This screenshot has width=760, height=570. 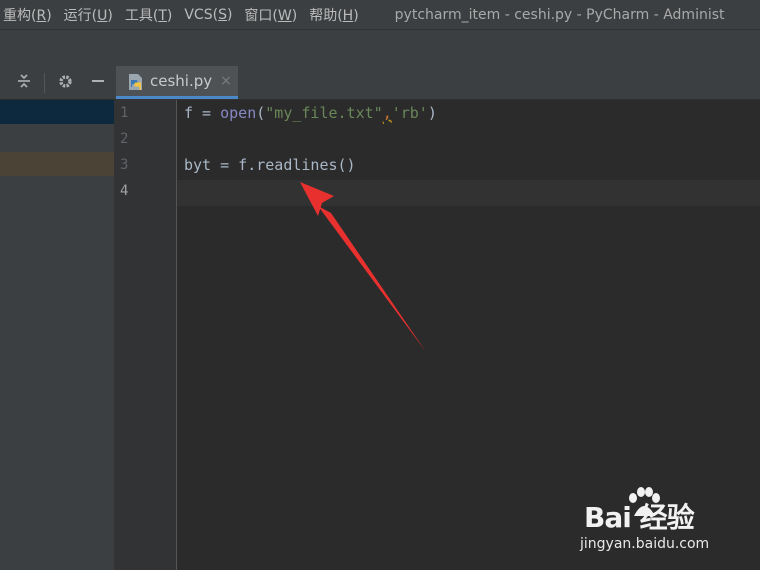 I want to click on watermark-url: jingyan.baidu.com, so click(x=645, y=544).